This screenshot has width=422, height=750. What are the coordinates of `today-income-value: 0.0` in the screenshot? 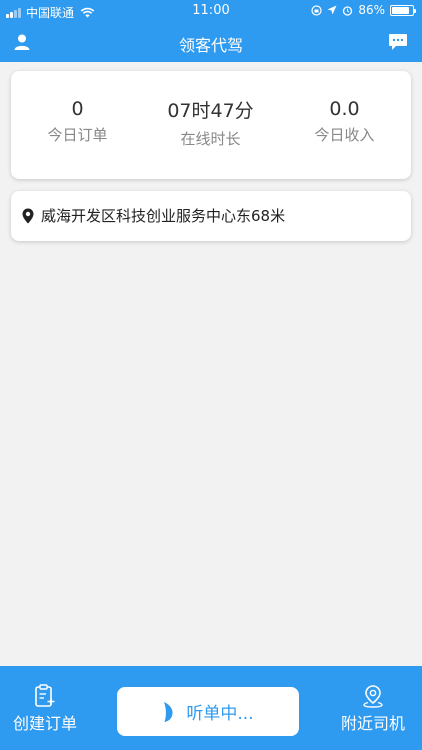 It's located at (344, 109).